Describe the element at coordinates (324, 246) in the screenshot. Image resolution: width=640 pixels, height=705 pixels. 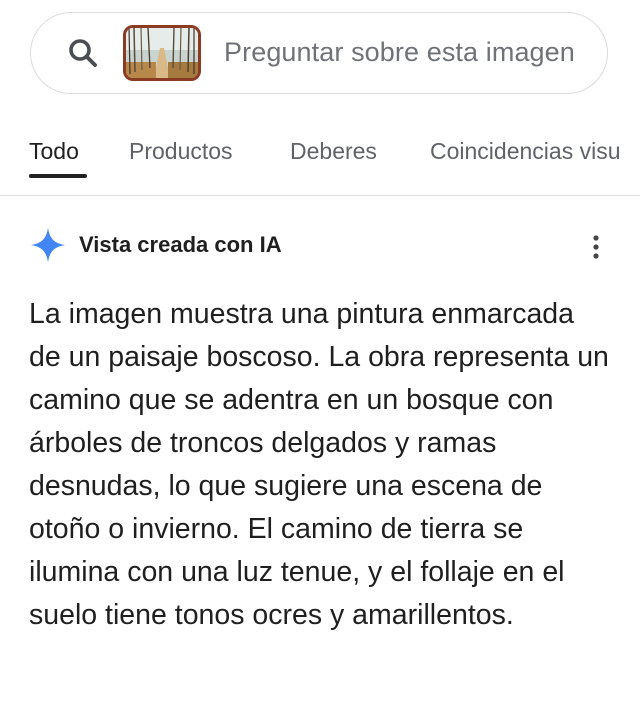
I see `ai-overview-header: Vista creada con IA` at that location.